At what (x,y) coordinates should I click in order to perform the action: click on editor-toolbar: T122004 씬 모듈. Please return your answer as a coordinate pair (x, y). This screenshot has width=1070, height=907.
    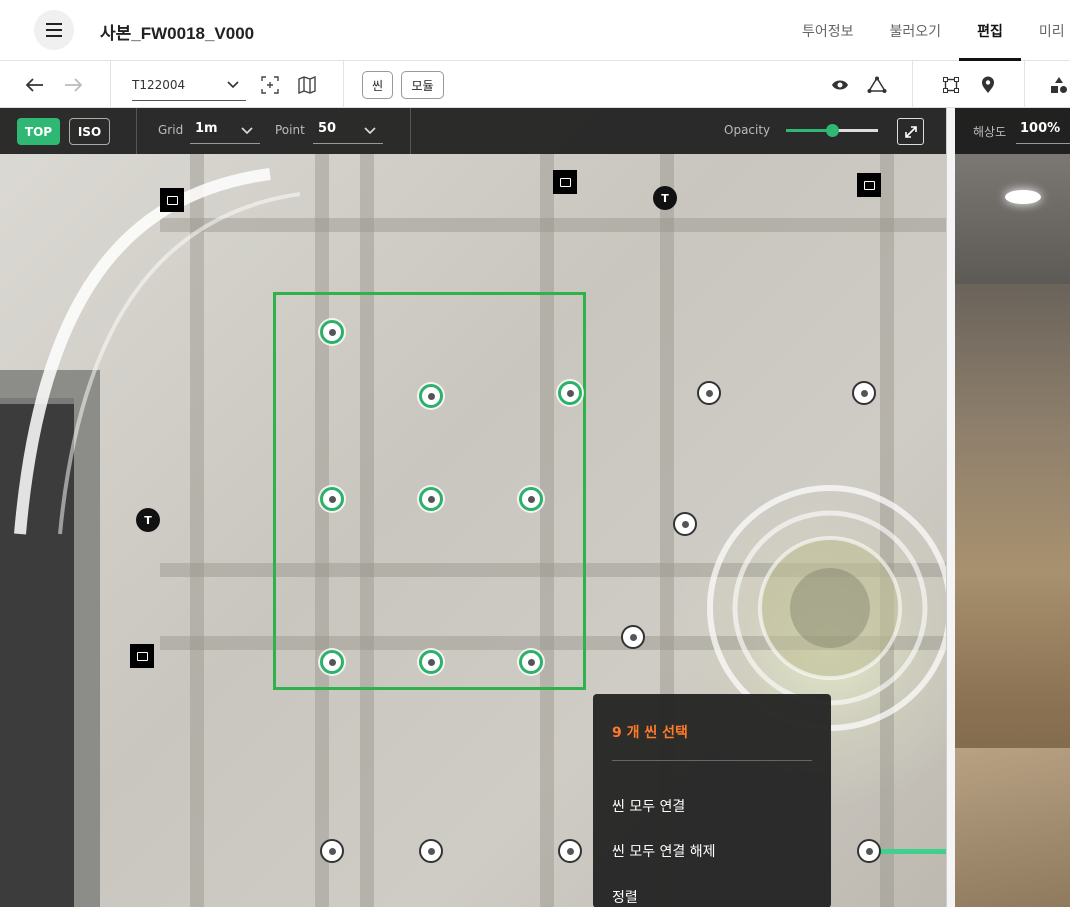
    Looking at the image, I should click on (535, 84).